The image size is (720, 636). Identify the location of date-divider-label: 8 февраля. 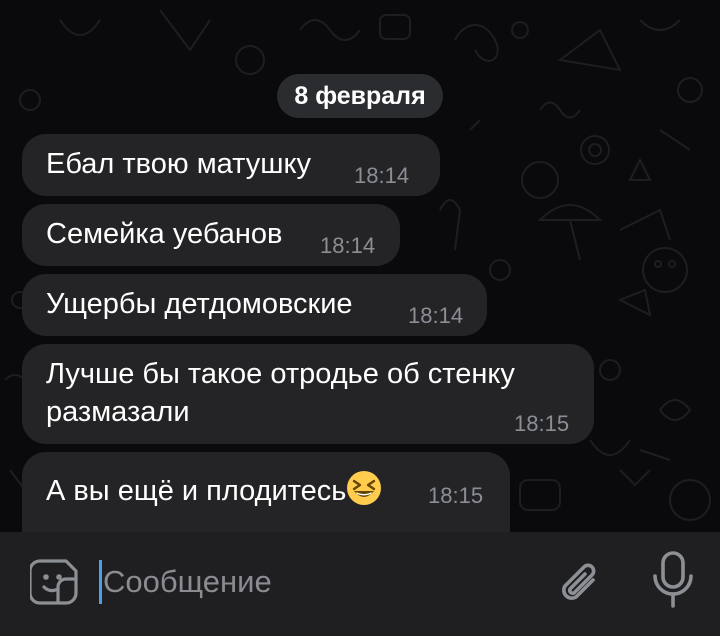
(360, 95).